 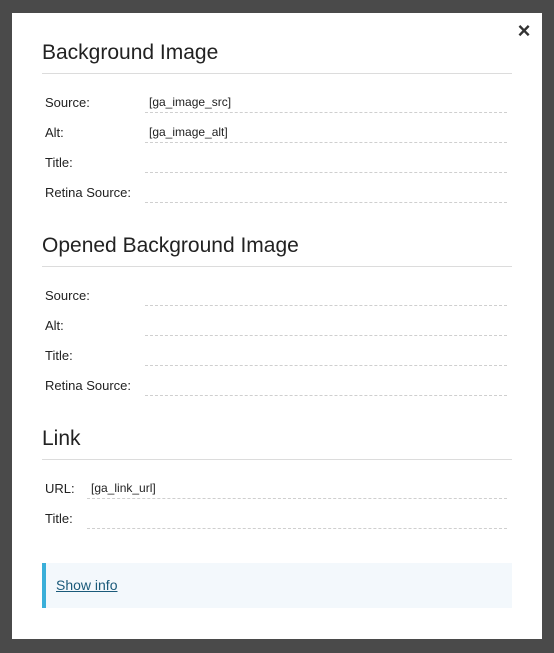 I want to click on section-title-background-image: Background Image, so click(x=277, y=57).